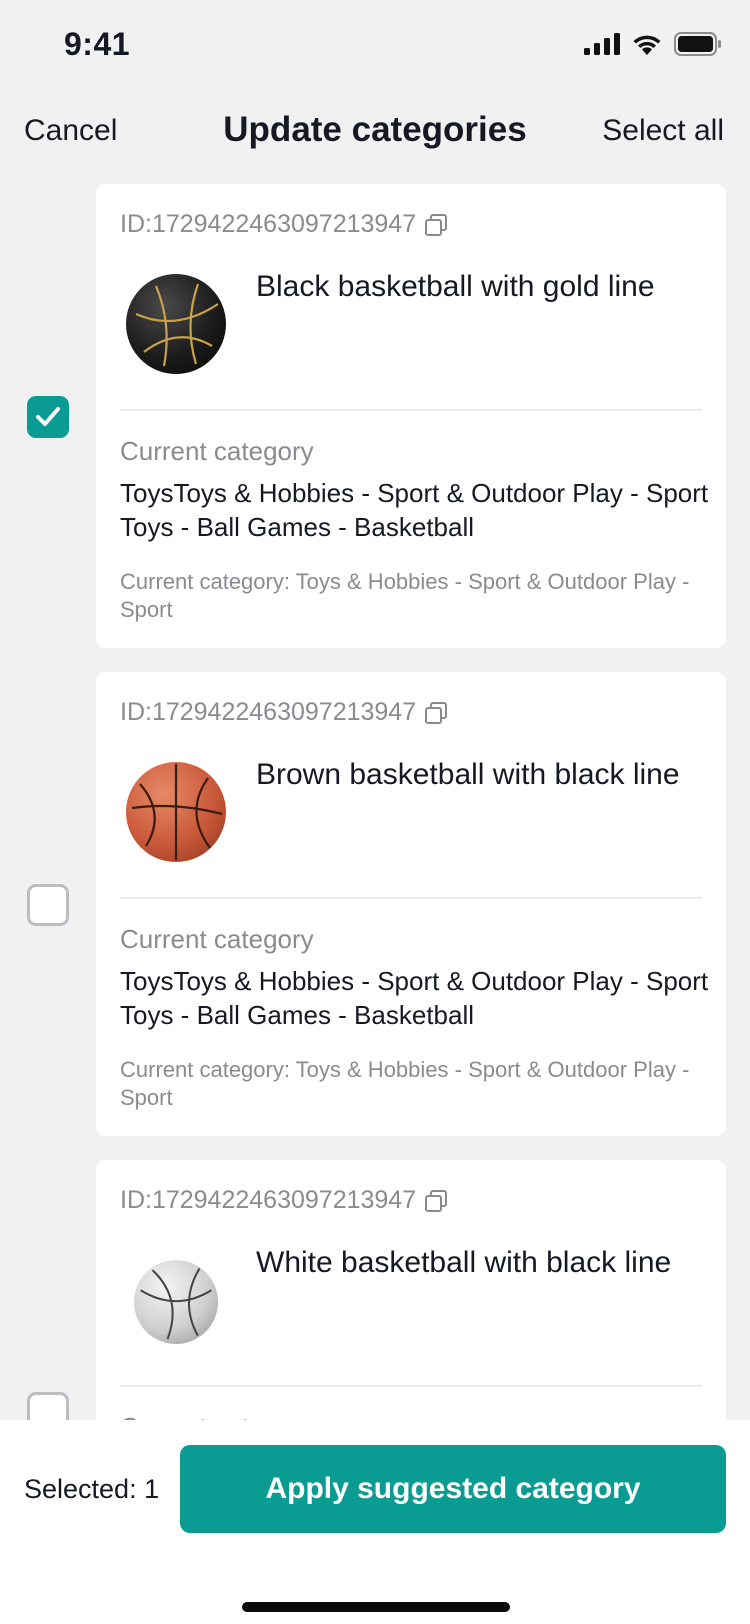 The image size is (750, 1624). I want to click on white-basketball-image, so click(176, 1302).